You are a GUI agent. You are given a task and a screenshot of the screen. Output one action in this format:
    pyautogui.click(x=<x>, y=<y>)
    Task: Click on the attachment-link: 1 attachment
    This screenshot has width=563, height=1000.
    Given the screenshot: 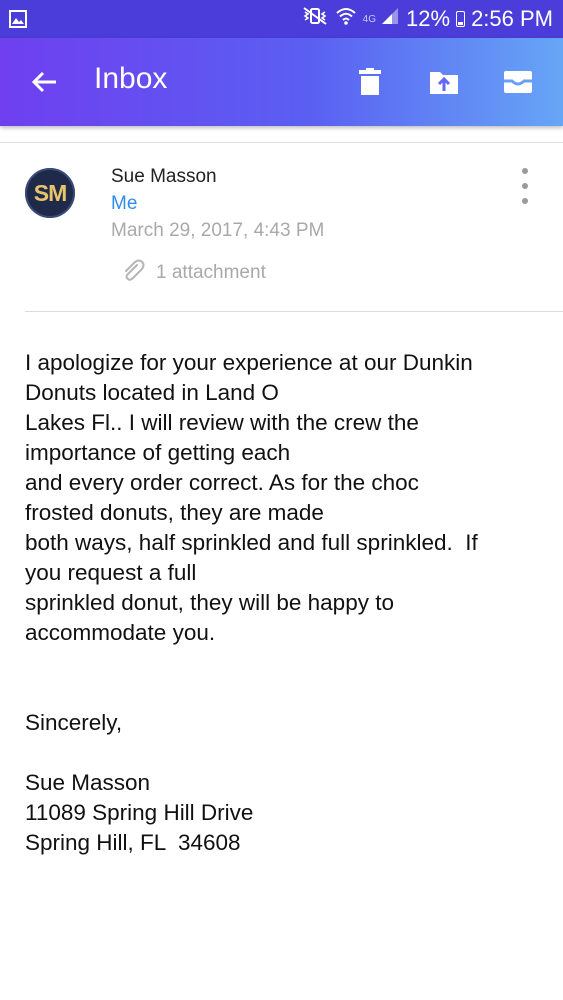 What is the action you would take?
    pyautogui.click(x=193, y=273)
    